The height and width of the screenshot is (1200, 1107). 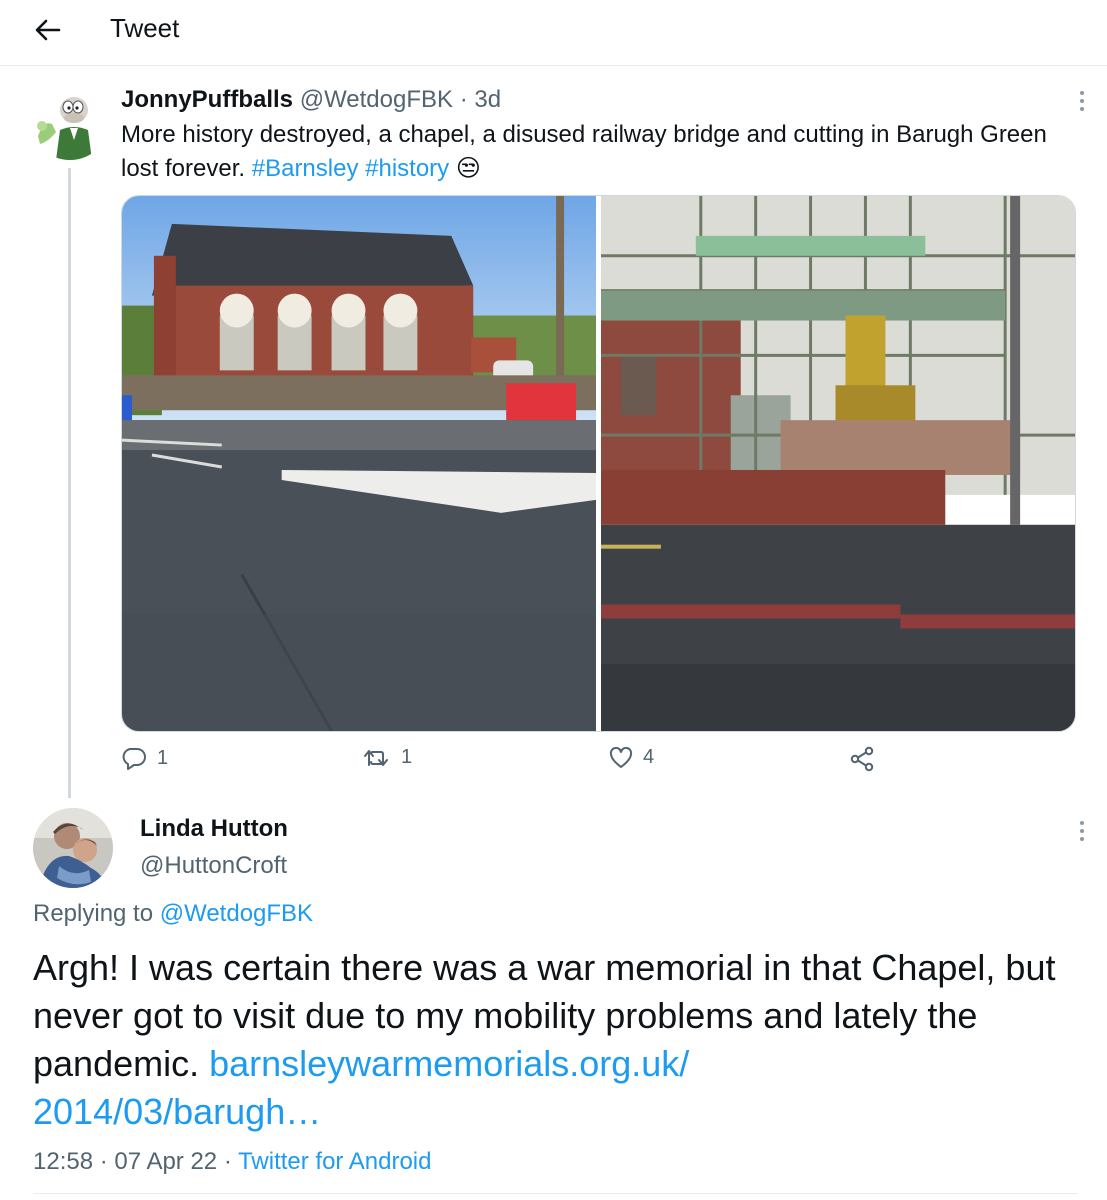 What do you see at coordinates (69, 483) in the screenshot?
I see `thread-connector` at bounding box center [69, 483].